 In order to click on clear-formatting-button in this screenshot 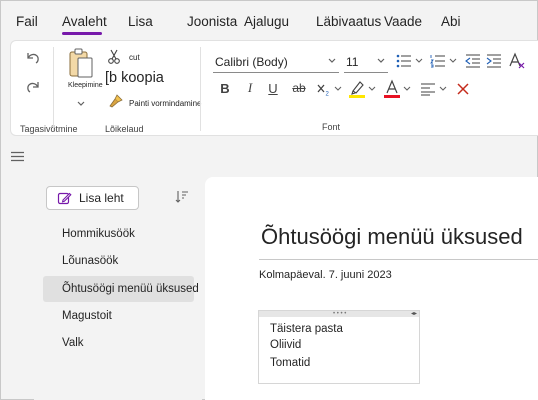, I will do `click(517, 61)`.